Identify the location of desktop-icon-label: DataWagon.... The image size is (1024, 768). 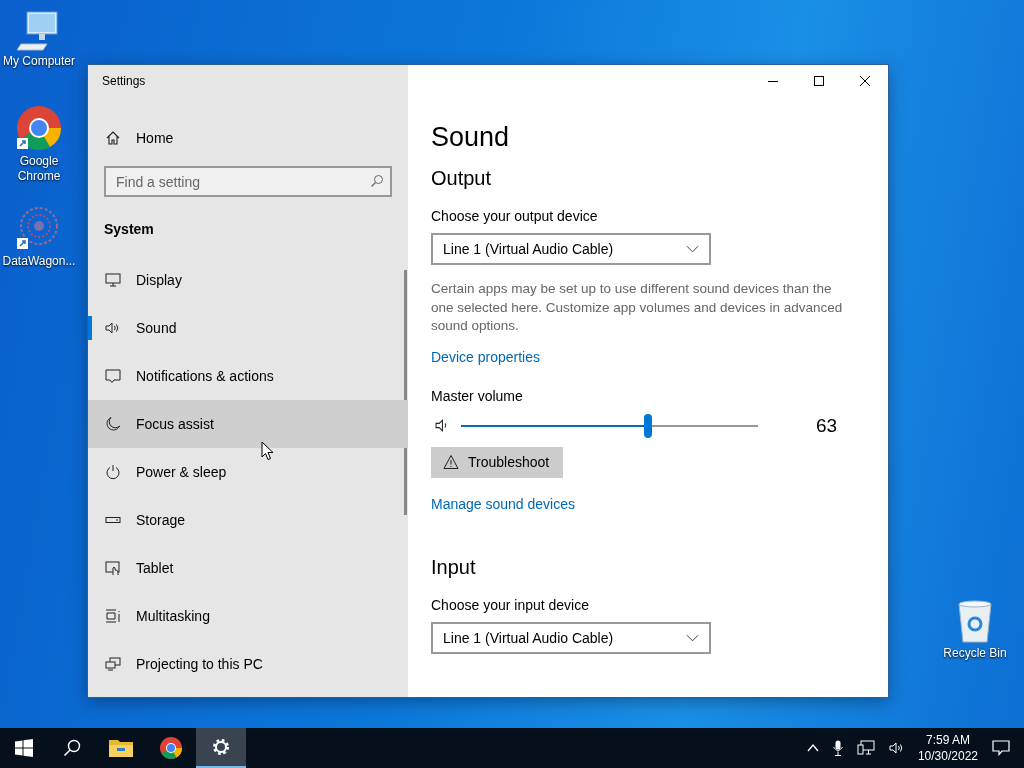
(39, 261).